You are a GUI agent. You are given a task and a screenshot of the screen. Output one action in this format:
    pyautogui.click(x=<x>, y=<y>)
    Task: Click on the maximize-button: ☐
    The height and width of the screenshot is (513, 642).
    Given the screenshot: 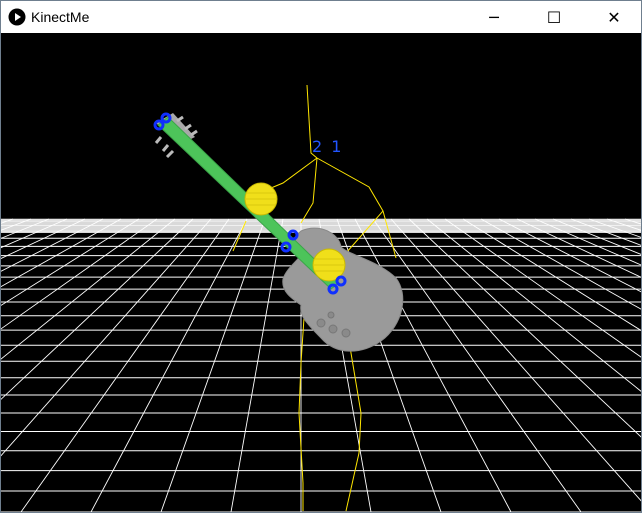 What is the action you would take?
    pyautogui.click(x=554, y=17)
    